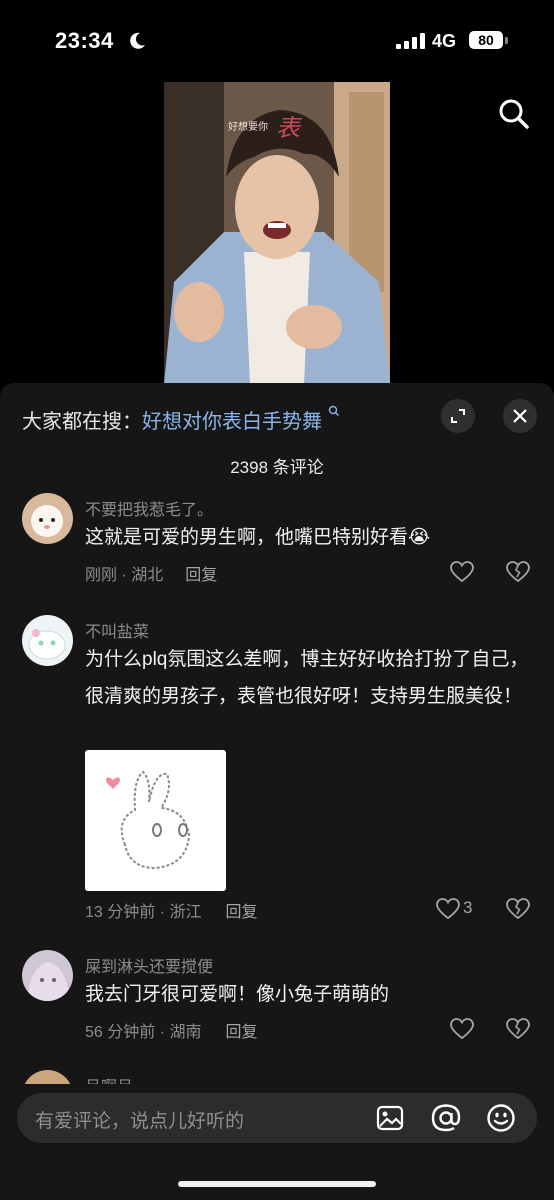 The height and width of the screenshot is (1200, 554). What do you see at coordinates (258, 537) in the screenshot?
I see `comment-text: 这就是可爱的男生啊，他嘴巴特别好看😭` at bounding box center [258, 537].